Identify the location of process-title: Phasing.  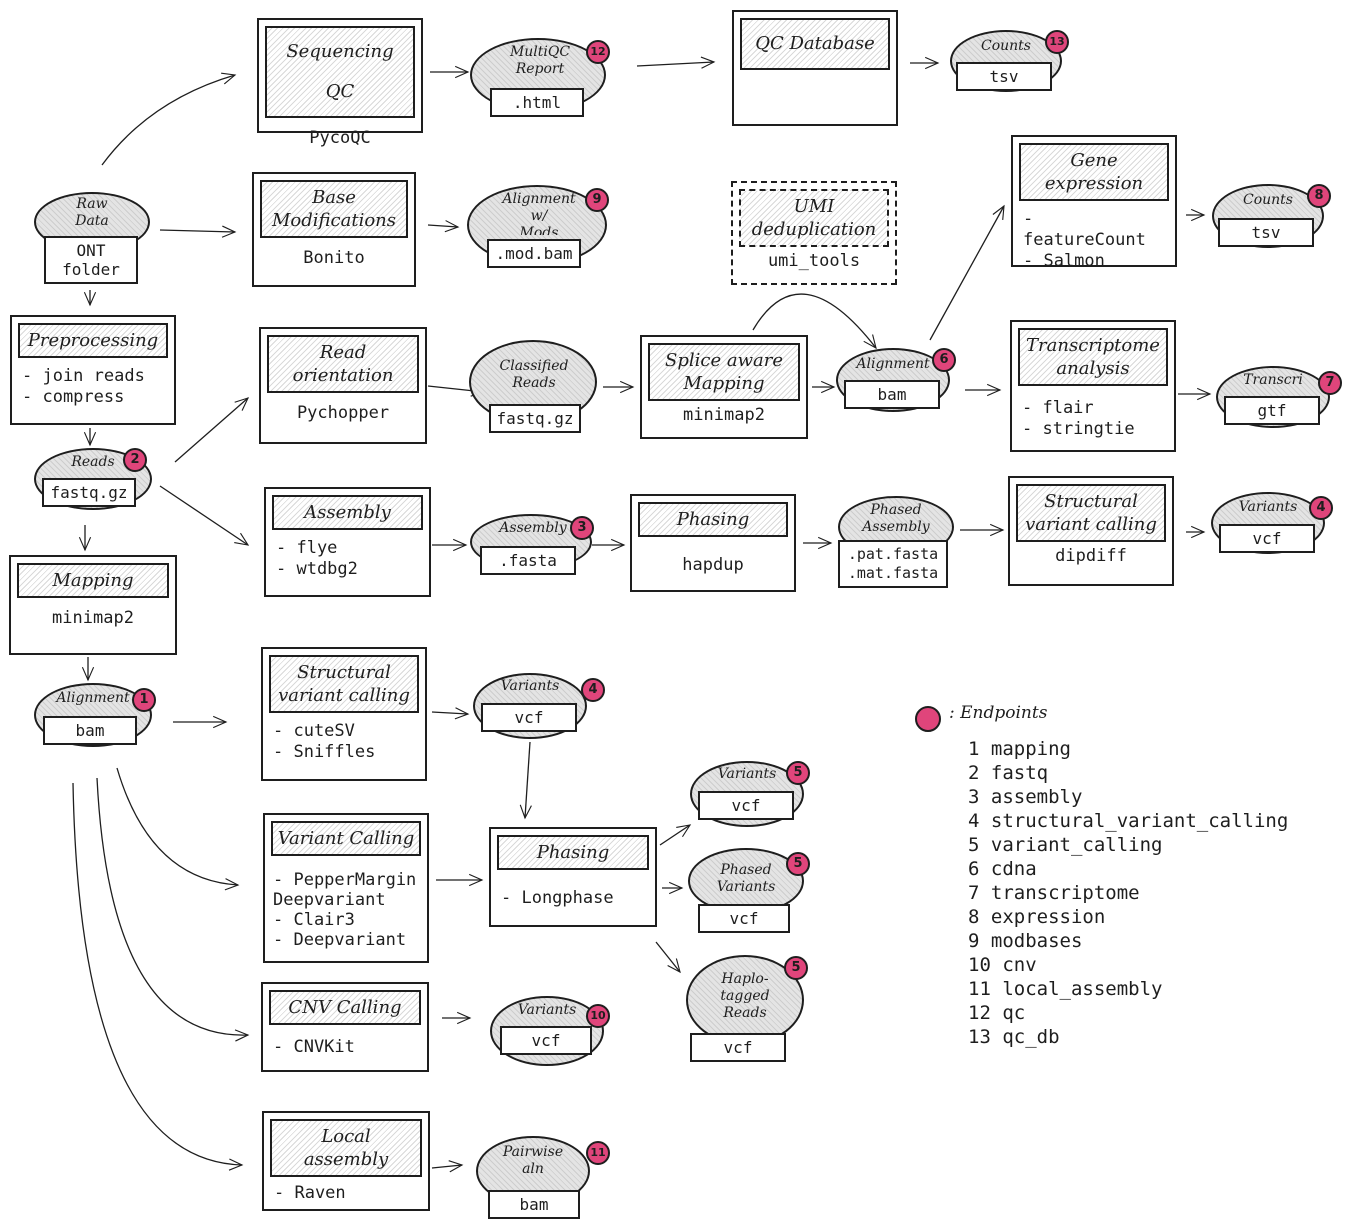
(713, 519).